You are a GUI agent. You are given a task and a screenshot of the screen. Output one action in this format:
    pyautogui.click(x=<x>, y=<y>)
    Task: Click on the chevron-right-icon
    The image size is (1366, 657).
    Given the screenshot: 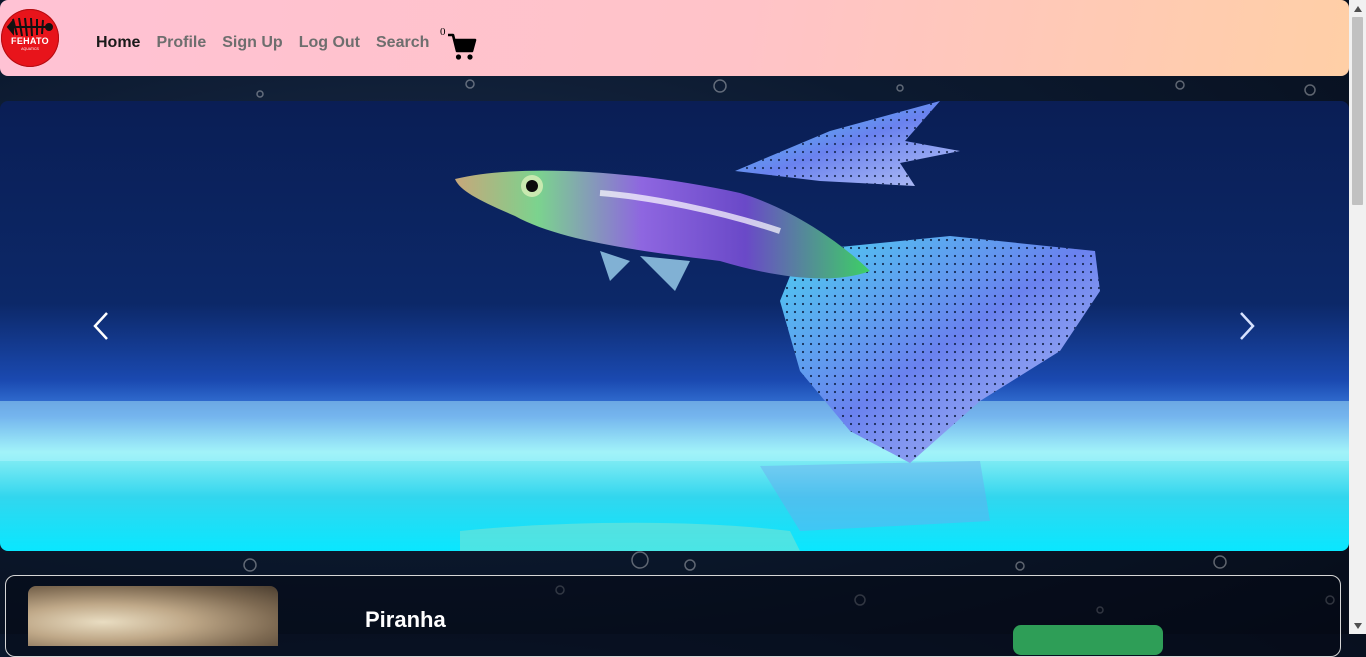 What is the action you would take?
    pyautogui.click(x=1247, y=326)
    